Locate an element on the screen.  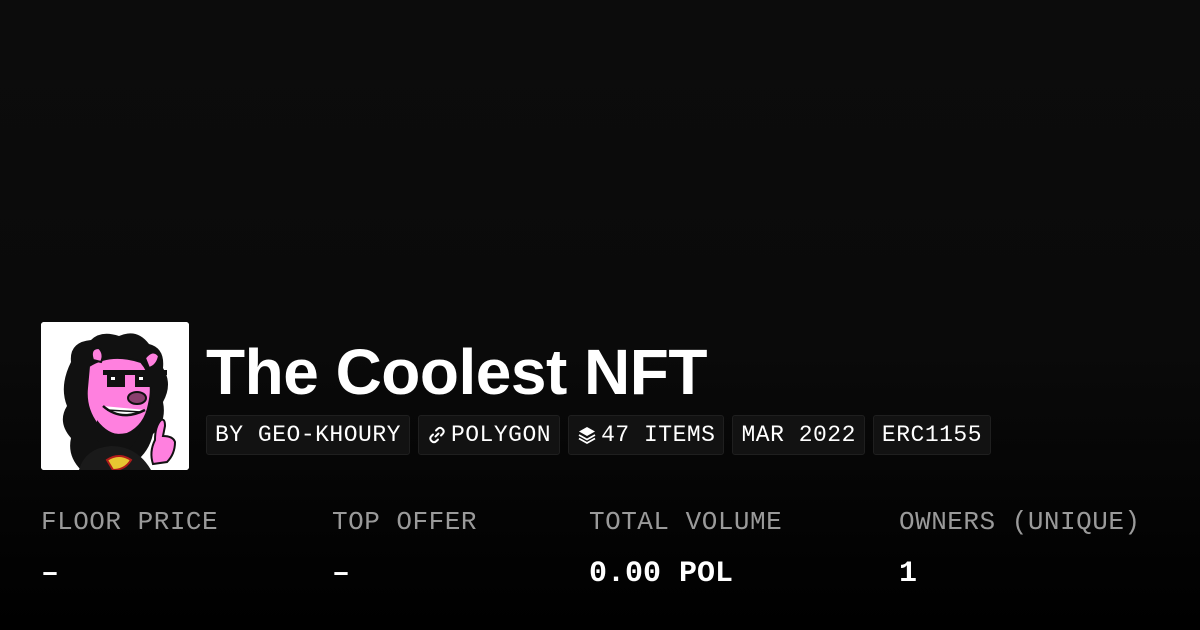
collection-title: The Coolest NFT is located at coordinates (456, 372).